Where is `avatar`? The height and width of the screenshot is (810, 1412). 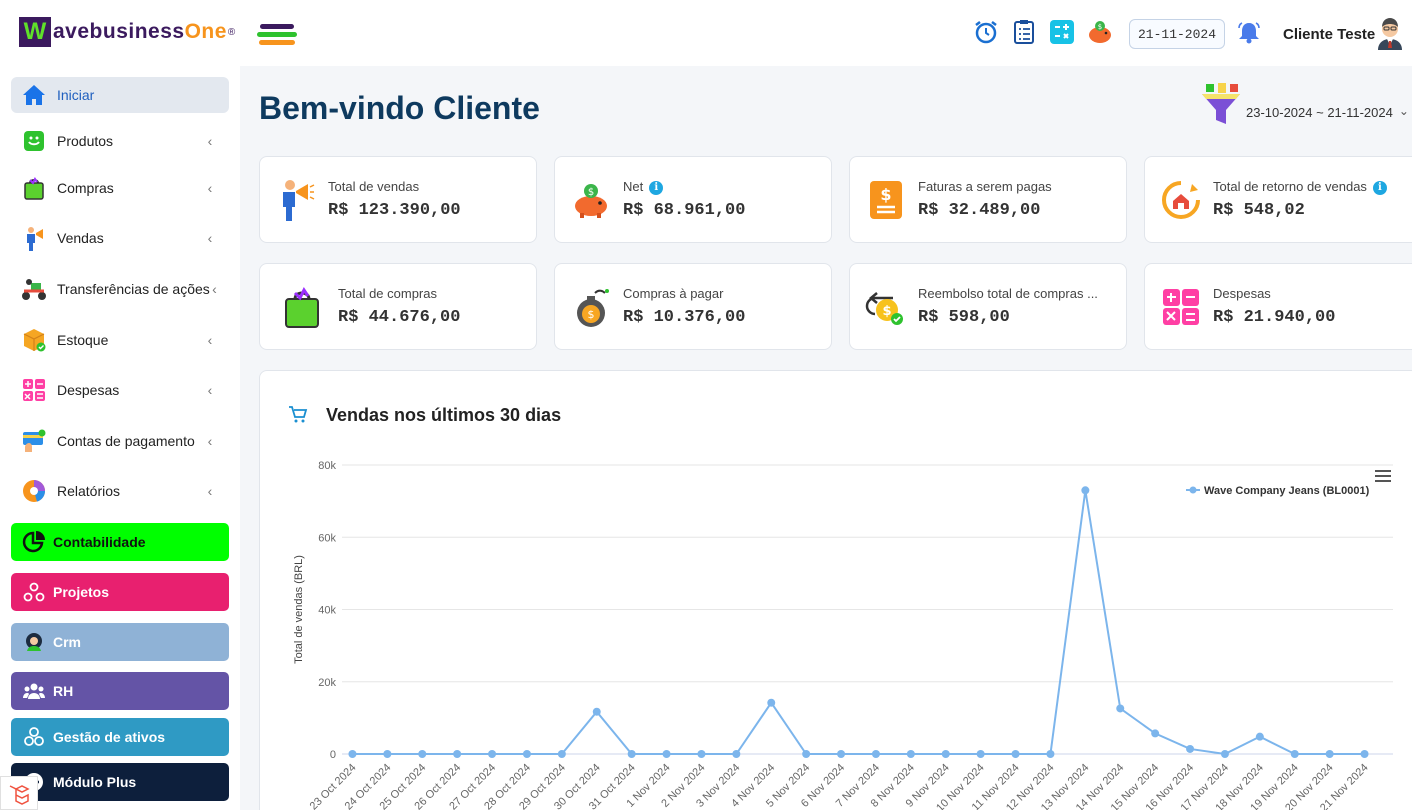 avatar is located at coordinates (1390, 33).